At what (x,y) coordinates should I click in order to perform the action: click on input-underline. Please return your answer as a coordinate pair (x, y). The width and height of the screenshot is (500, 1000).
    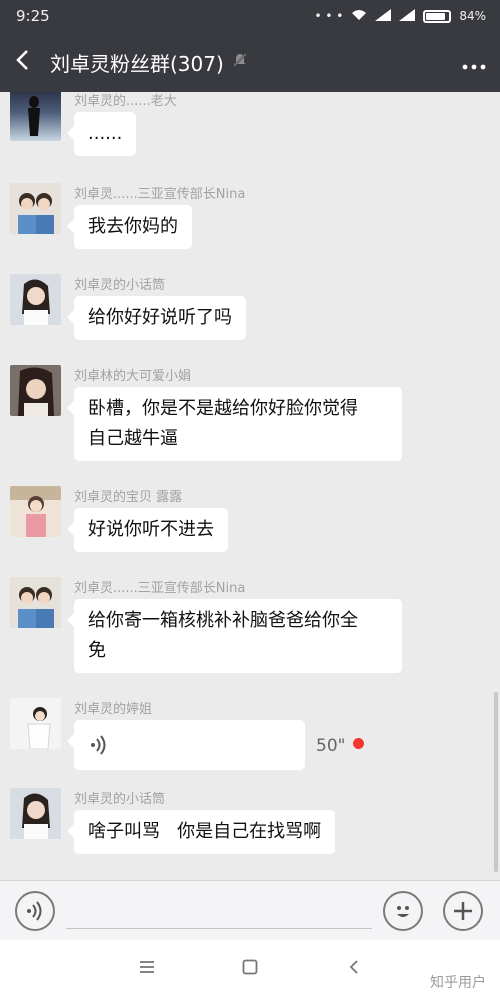
    Looking at the image, I should click on (219, 928).